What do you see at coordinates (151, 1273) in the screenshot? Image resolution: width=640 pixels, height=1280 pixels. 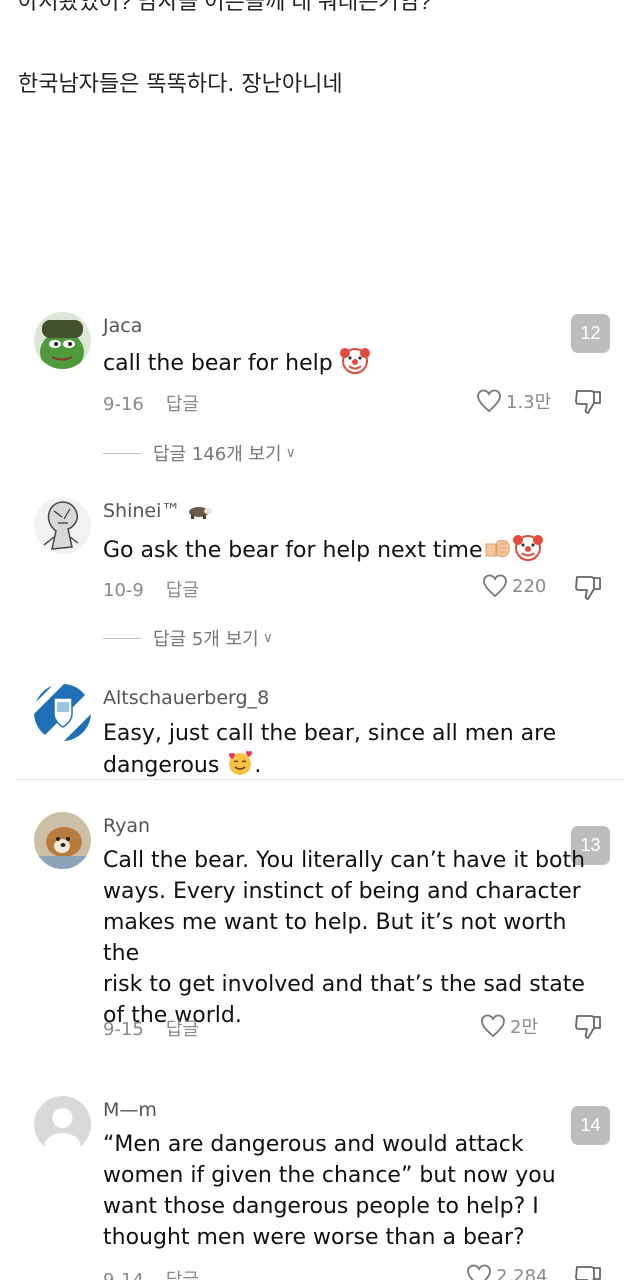 I see `comment-meta: 9-14 답글` at bounding box center [151, 1273].